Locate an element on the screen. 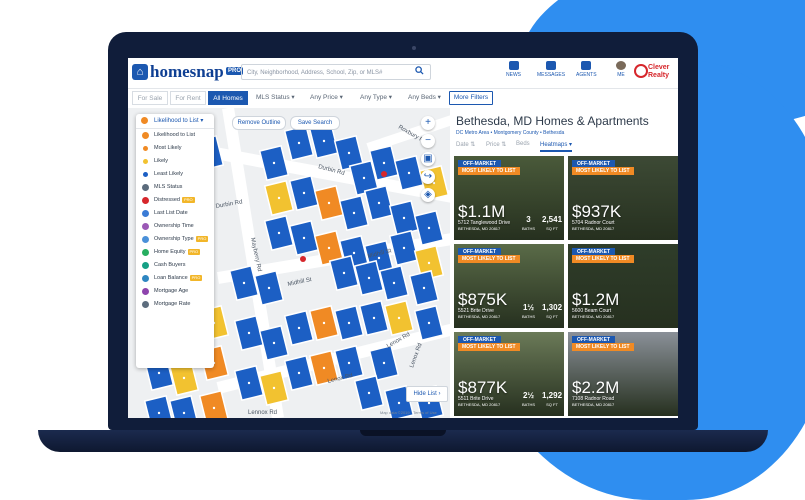 This screenshot has width=805, height=500. layer-item-label: Mortgage Rate is located at coordinates (172, 304).